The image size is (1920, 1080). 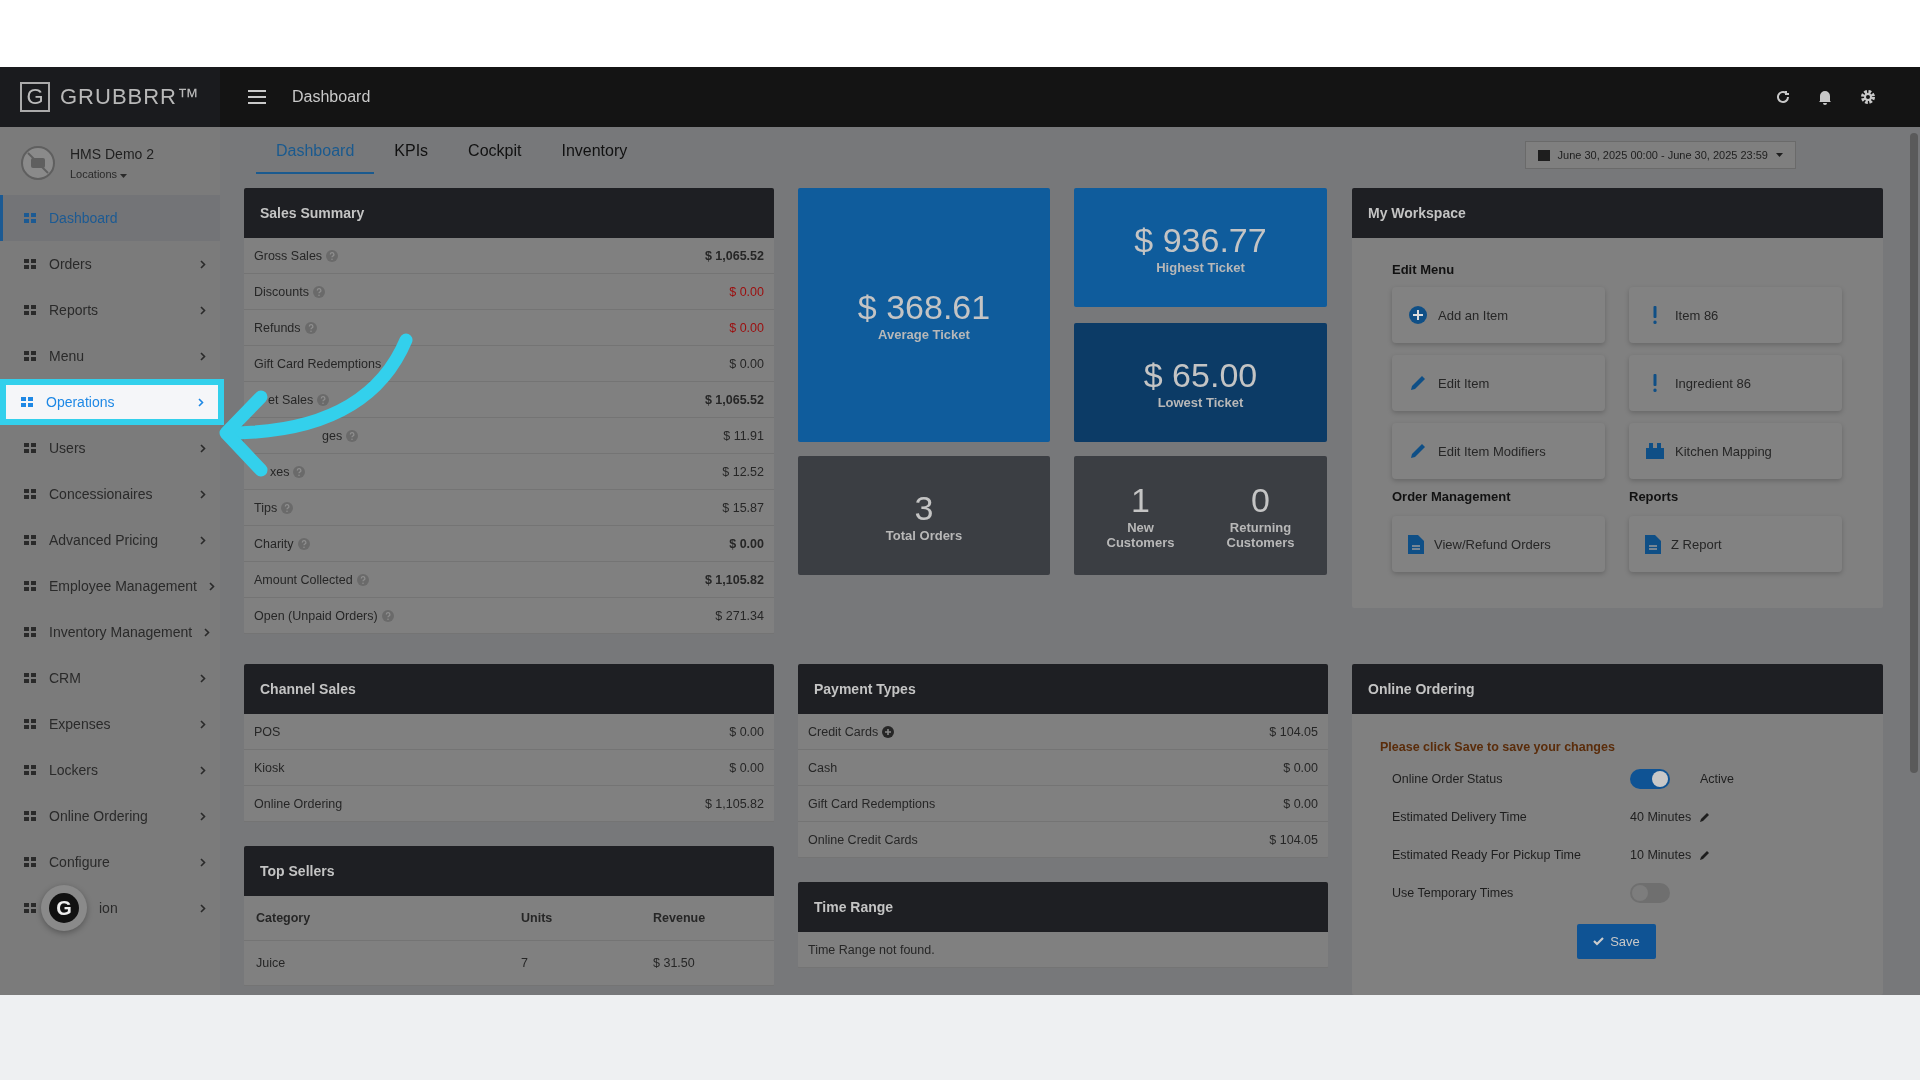 I want to click on sidebar-item: Employee Management, so click(x=110, y=586).